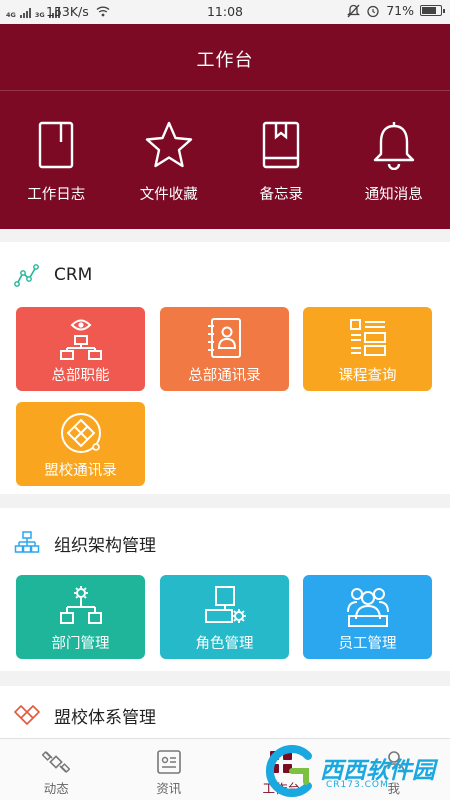  I want to click on org-section-header: 组织架构管理, so click(85, 543).